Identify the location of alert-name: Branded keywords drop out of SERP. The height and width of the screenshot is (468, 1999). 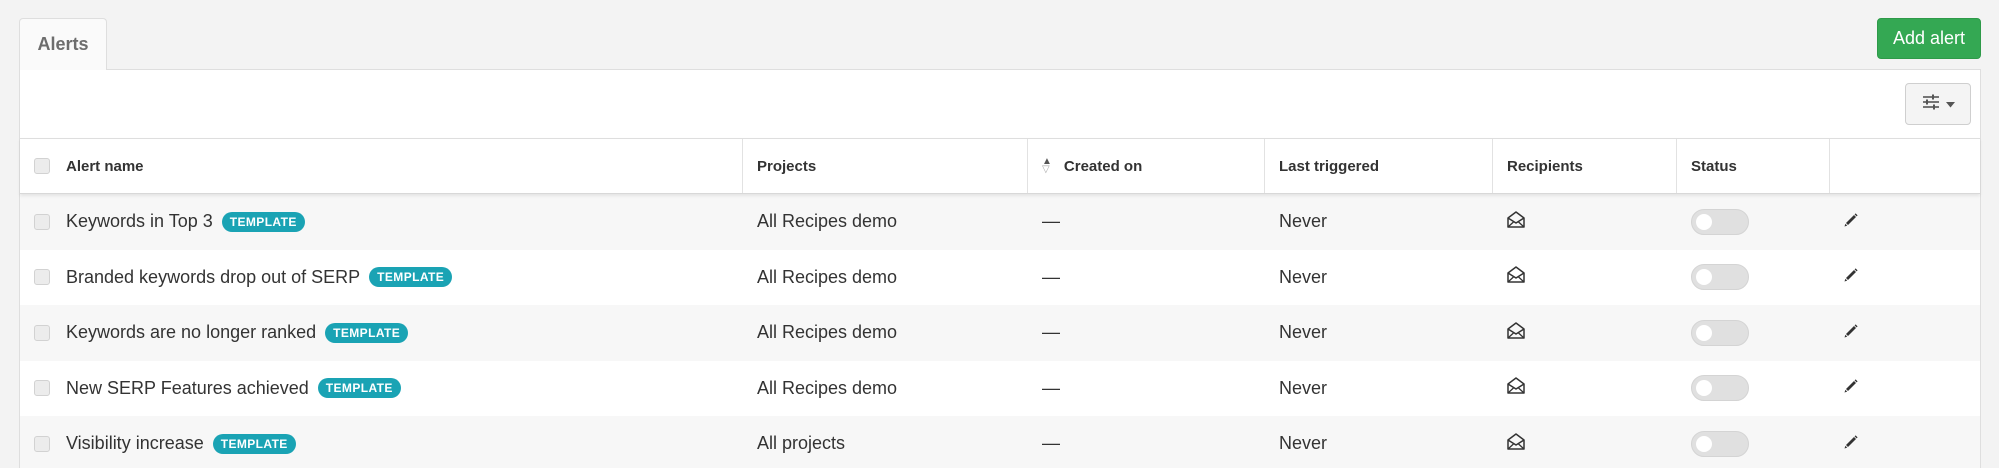
(213, 277).